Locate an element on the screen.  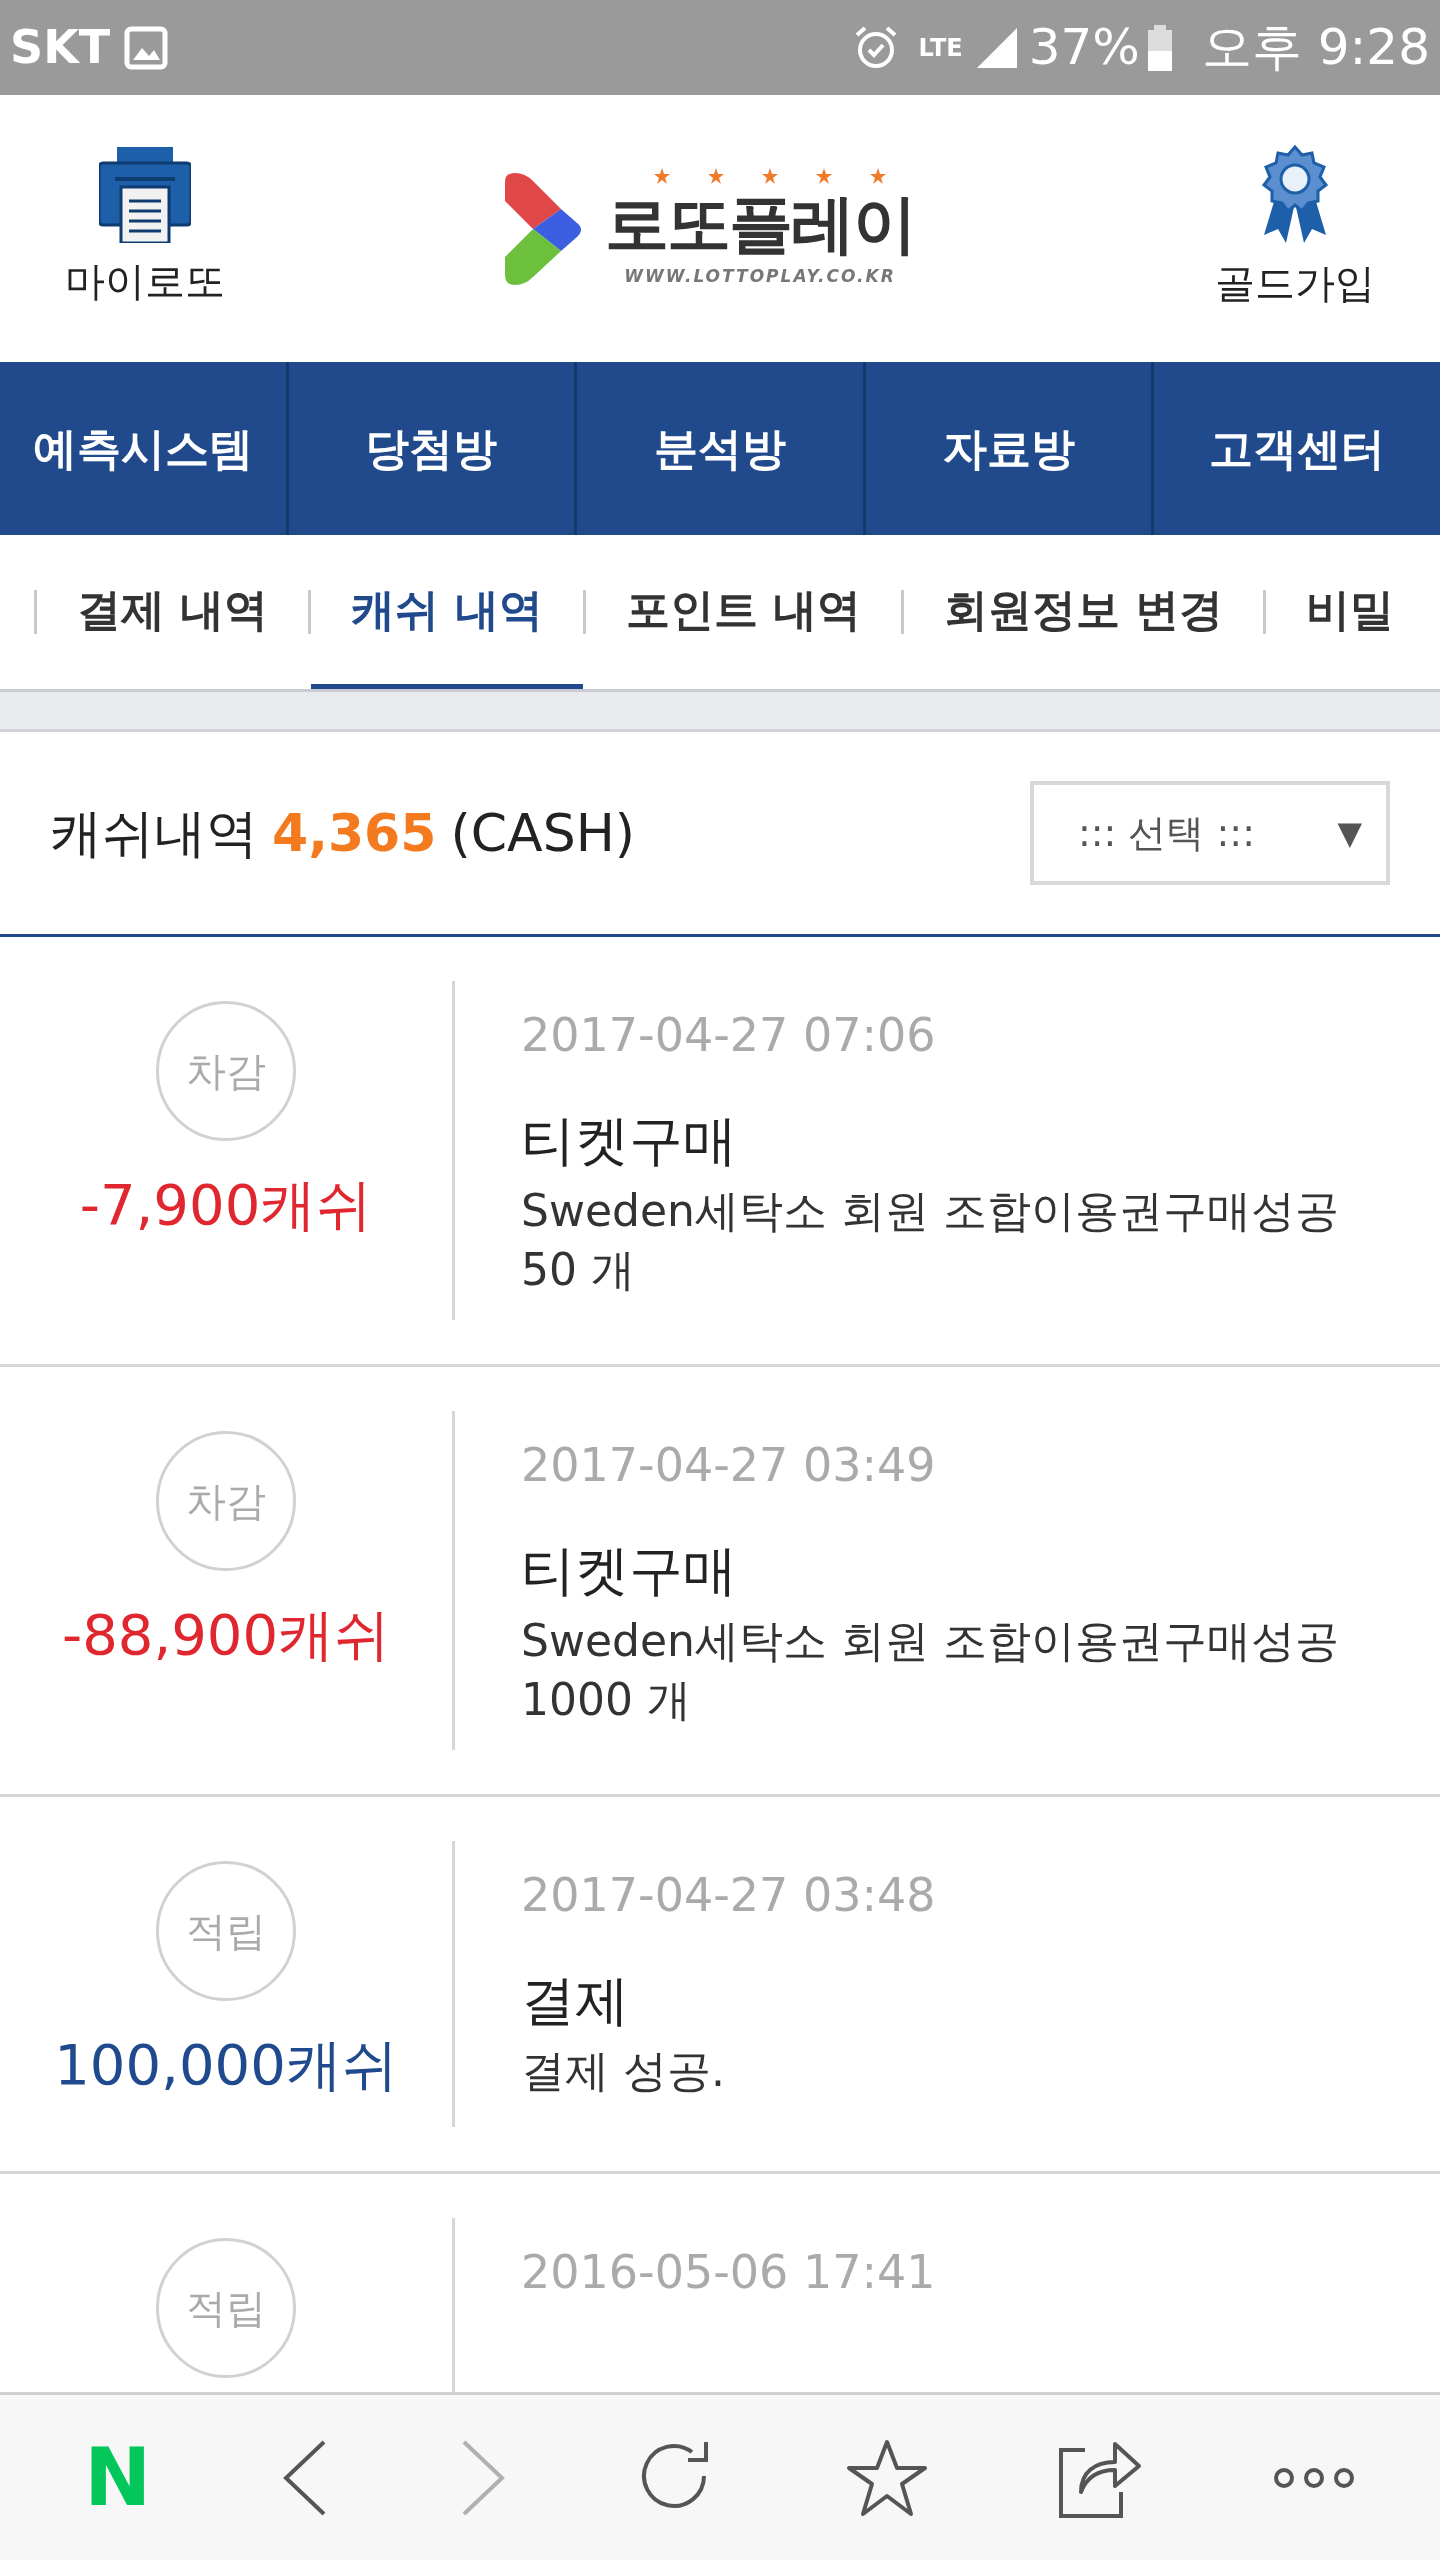
cash-history-label: 캐쉬내역 is located at coordinates (154, 833).